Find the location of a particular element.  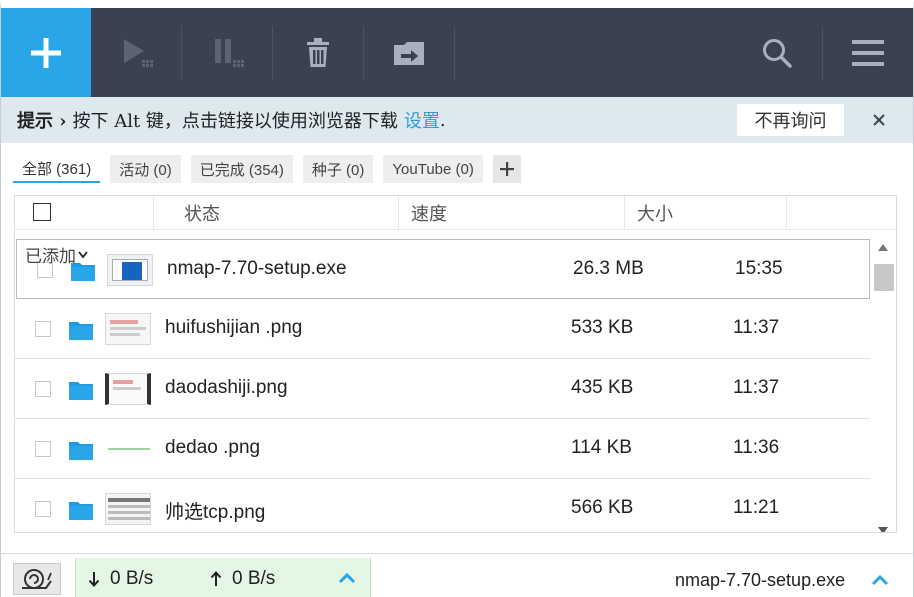

file-time: 11:21 is located at coordinates (756, 507).